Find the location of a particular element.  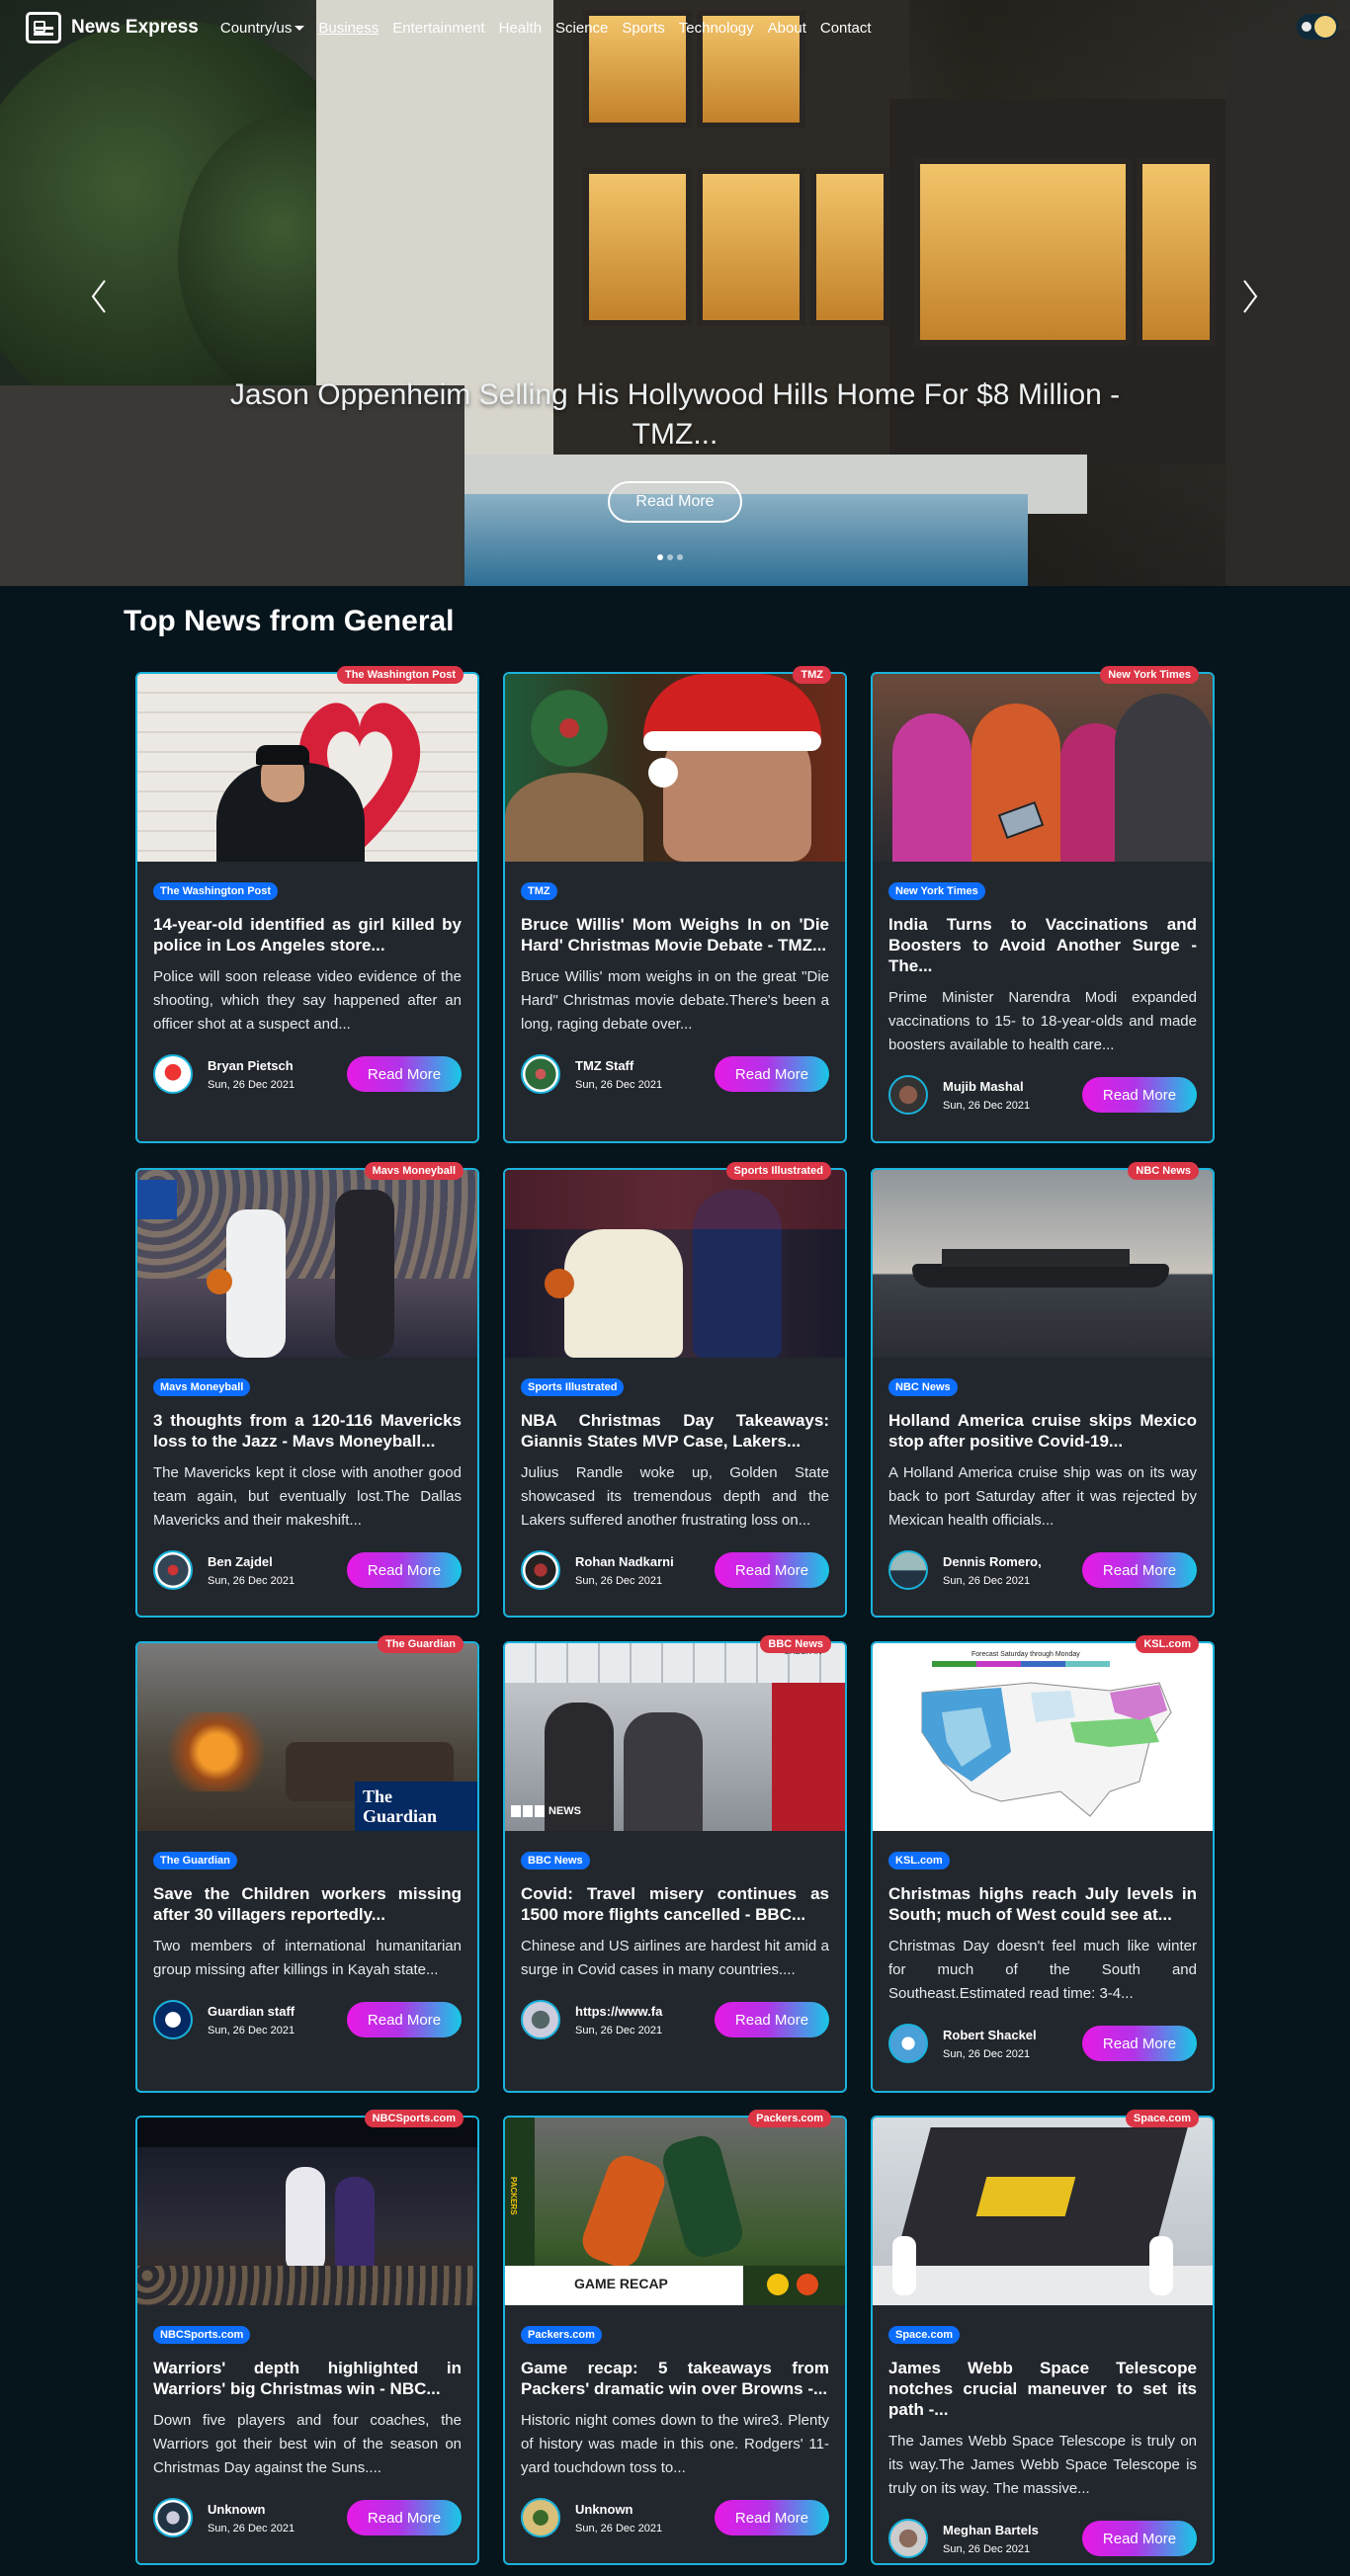

source-corner-badge: The Guardian is located at coordinates (421, 1644).